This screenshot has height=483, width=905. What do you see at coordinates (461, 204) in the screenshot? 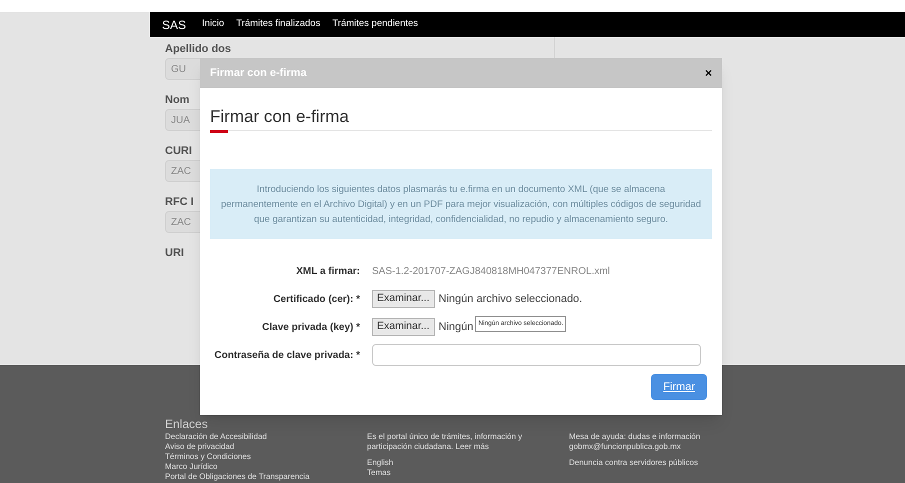
I see `info-text: Introduciendo los siguientes datos plasmarás tu e.firma en un documento XML (que se almacena permanentemente en el Archivo Digital) y en un PDF para mejor visualización, con múltiples códigos de seguridad que garantizan su autenticidad, integridad, confidencialidad, no repudio y almacenamiento seguro.` at bounding box center [461, 204].